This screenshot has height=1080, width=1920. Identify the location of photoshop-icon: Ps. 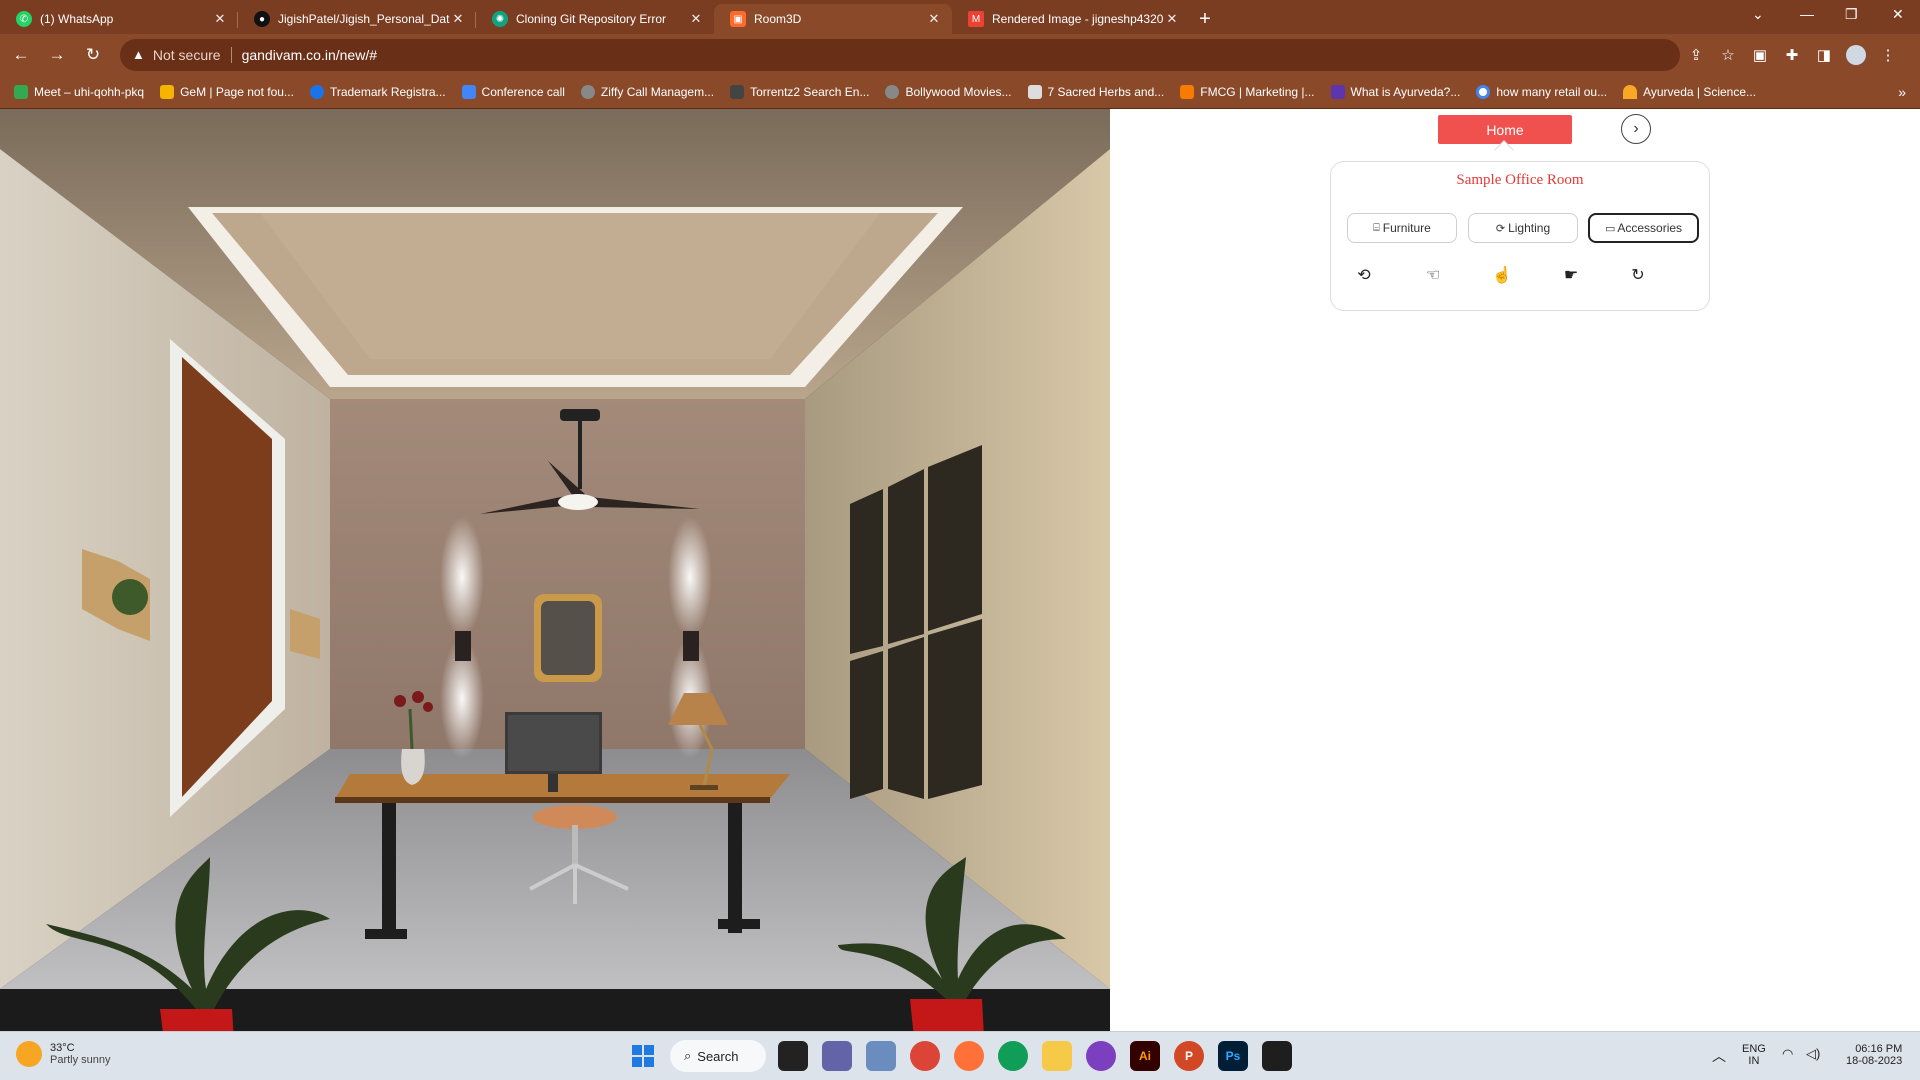
(1233, 1056).